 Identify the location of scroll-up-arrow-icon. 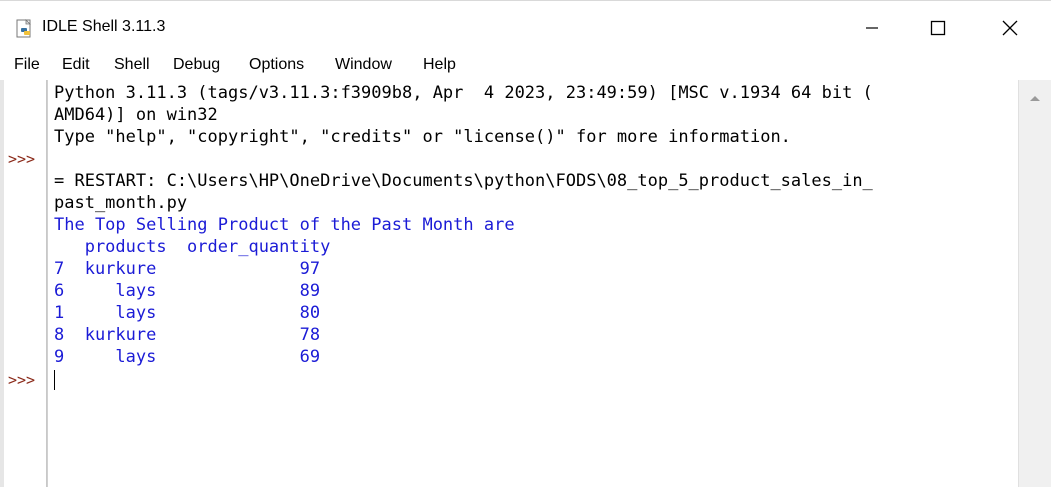
(1035, 99).